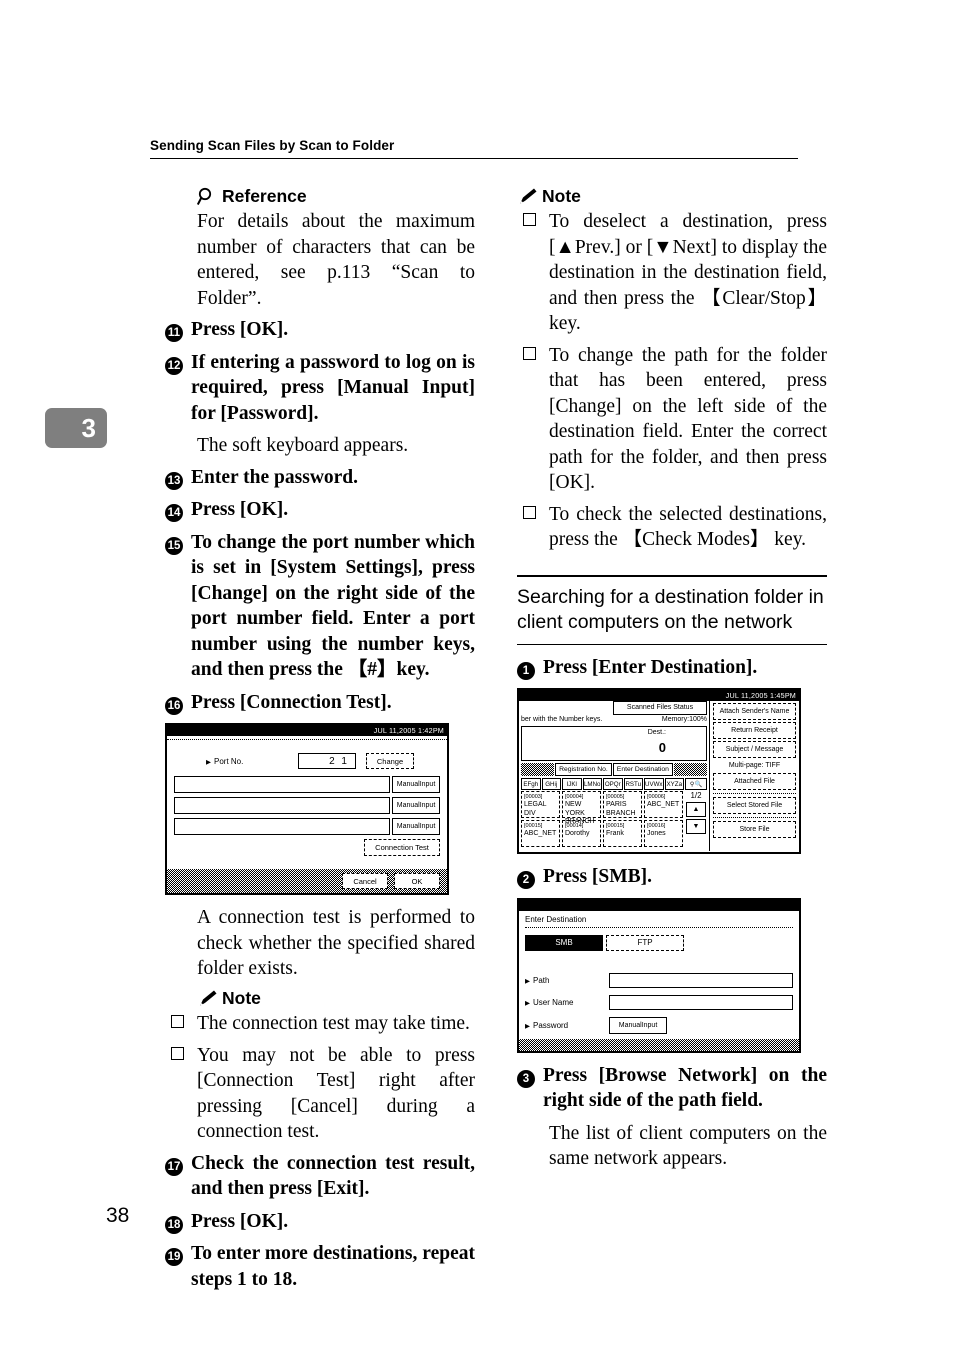 The width and height of the screenshot is (954, 1351). What do you see at coordinates (561, 196) in the screenshot?
I see `right-note-heading-label: Note` at bounding box center [561, 196].